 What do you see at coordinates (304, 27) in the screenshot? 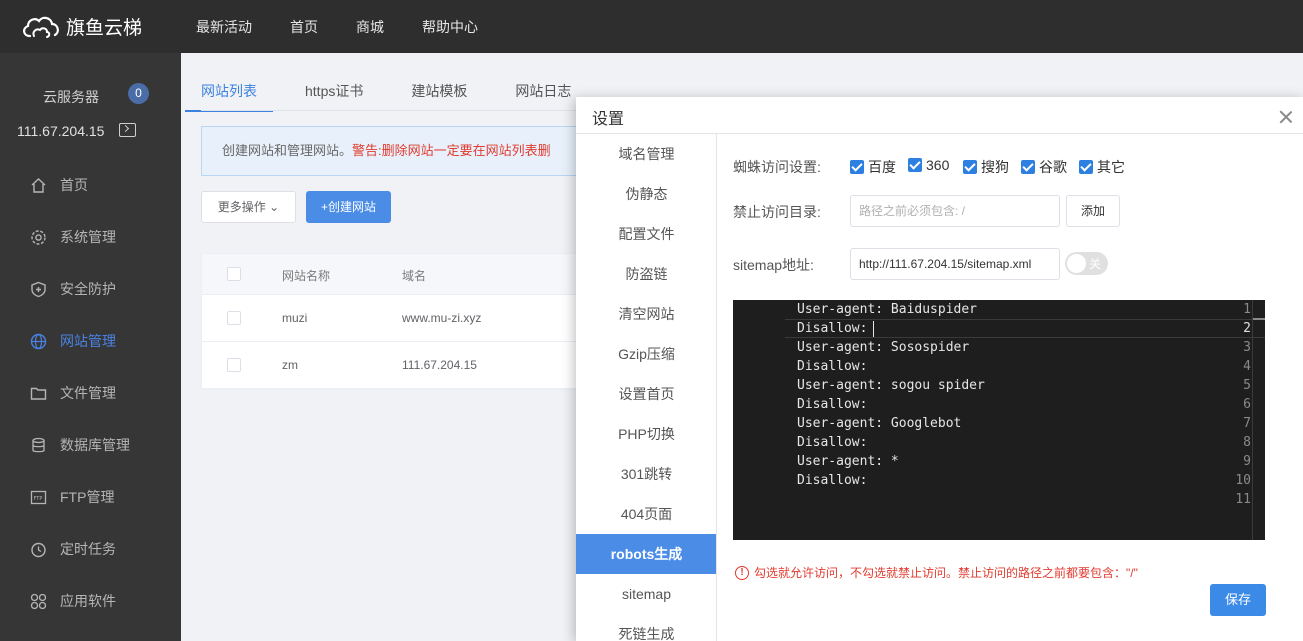
I see `topnav-home: 首页` at bounding box center [304, 27].